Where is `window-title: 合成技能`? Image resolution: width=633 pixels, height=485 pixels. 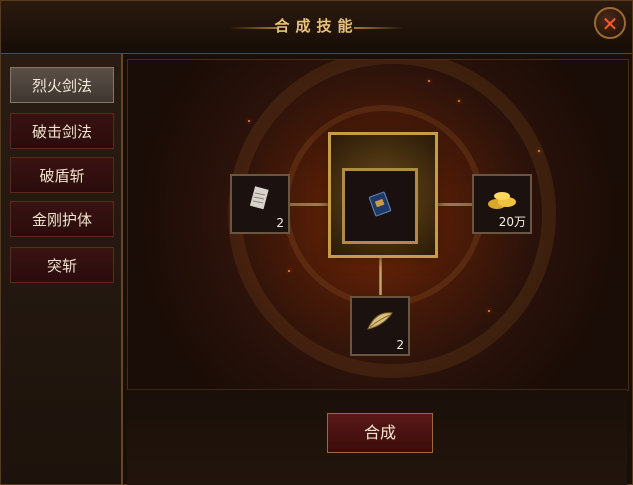 window-title: 合成技能 is located at coordinates (316, 26).